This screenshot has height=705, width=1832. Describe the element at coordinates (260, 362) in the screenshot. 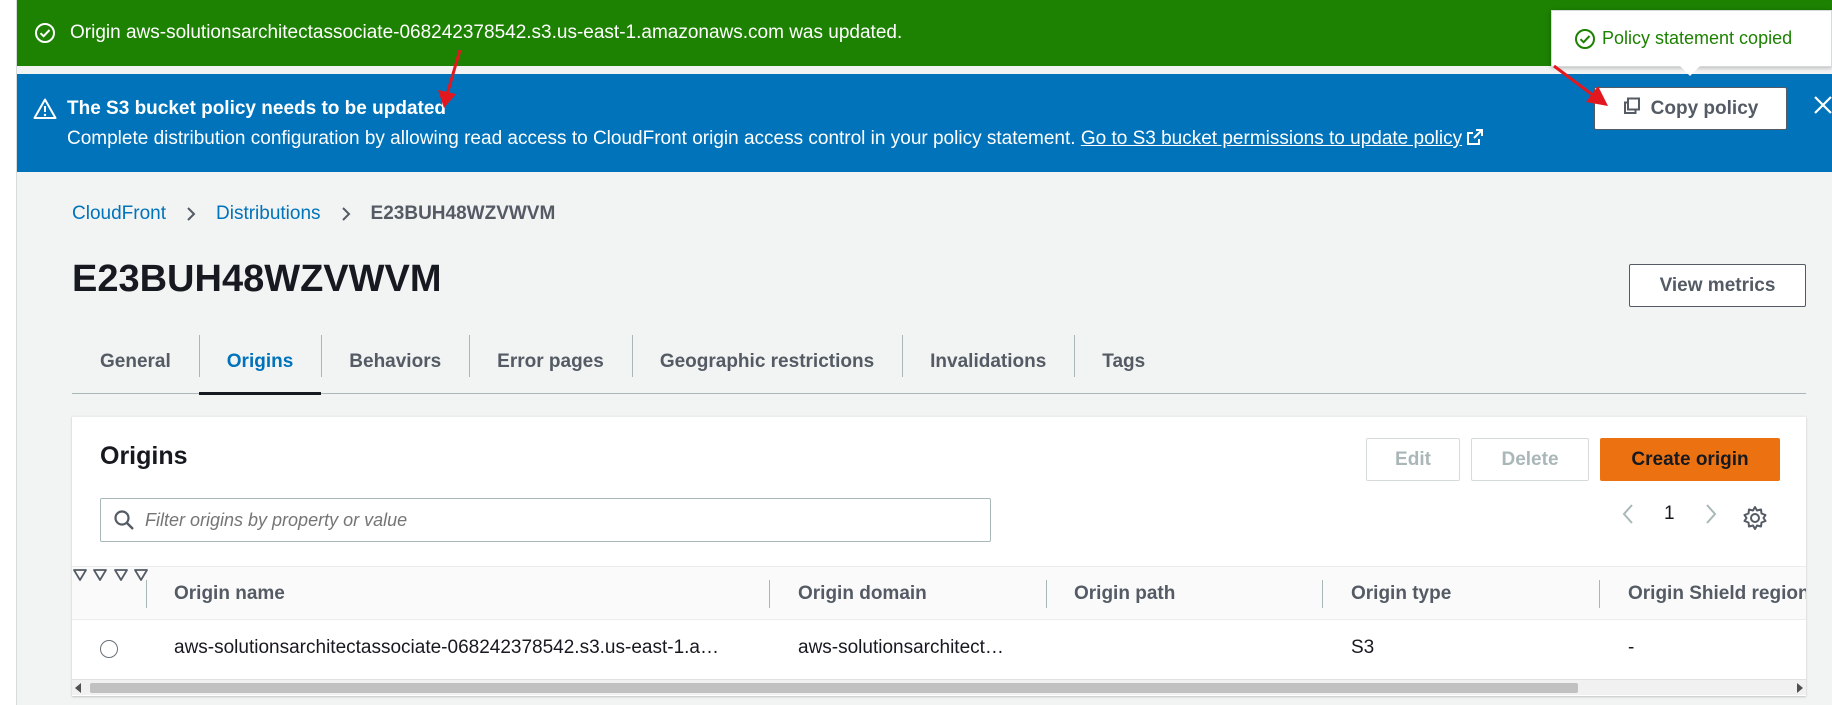

I see `tab-origins: Origins` at that location.